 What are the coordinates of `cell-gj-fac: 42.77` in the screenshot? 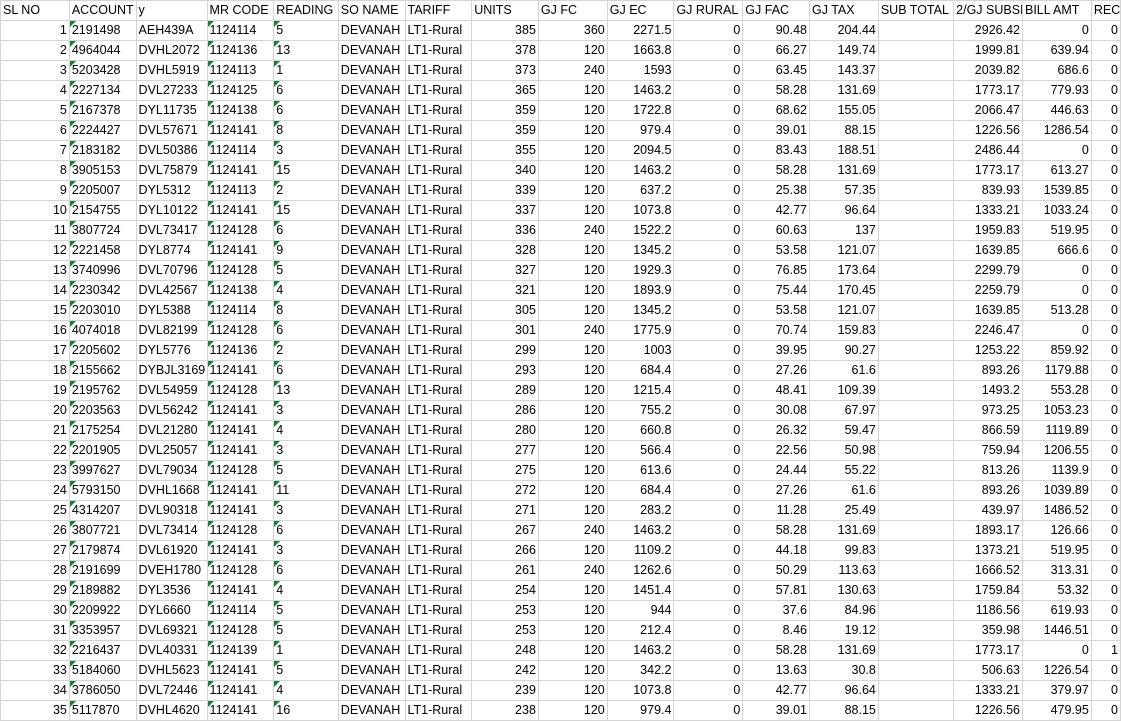 It's located at (776, 210).